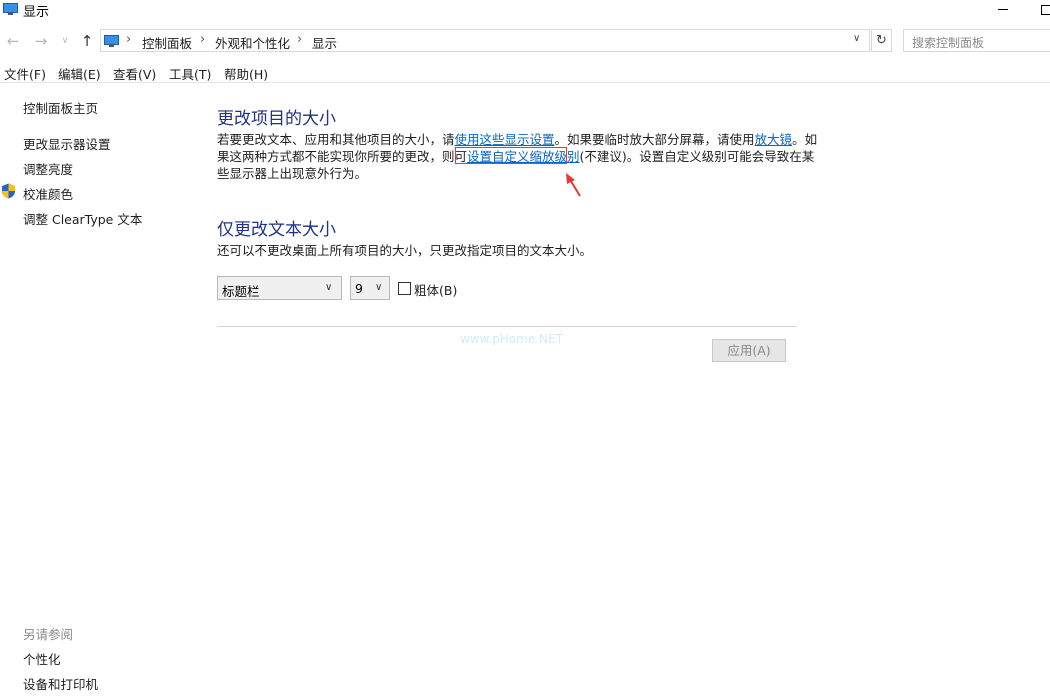 The image size is (1050, 696). What do you see at coordinates (881, 40) in the screenshot?
I see `refresh-button: ↻` at bounding box center [881, 40].